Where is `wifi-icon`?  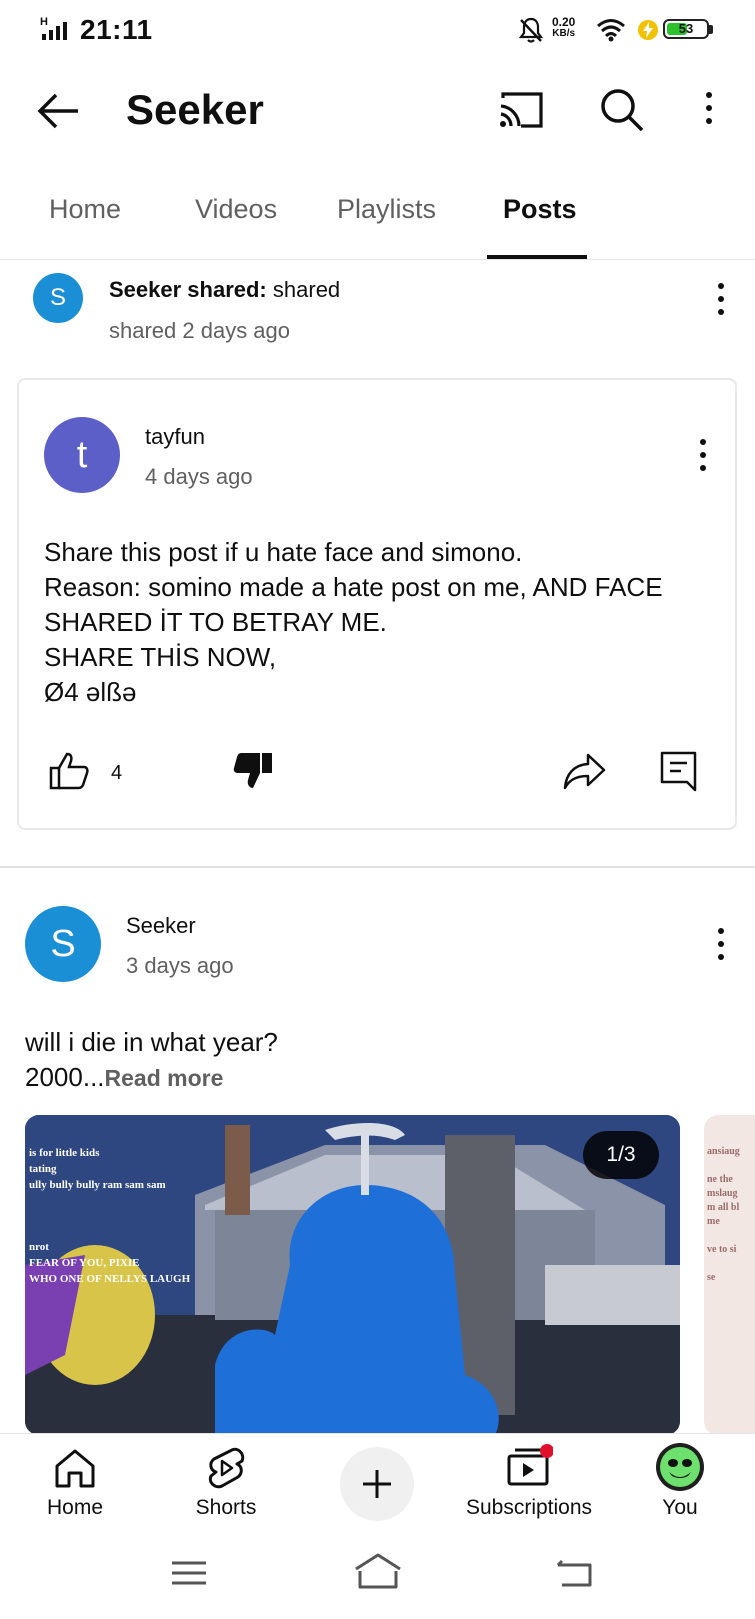 wifi-icon is located at coordinates (611, 30).